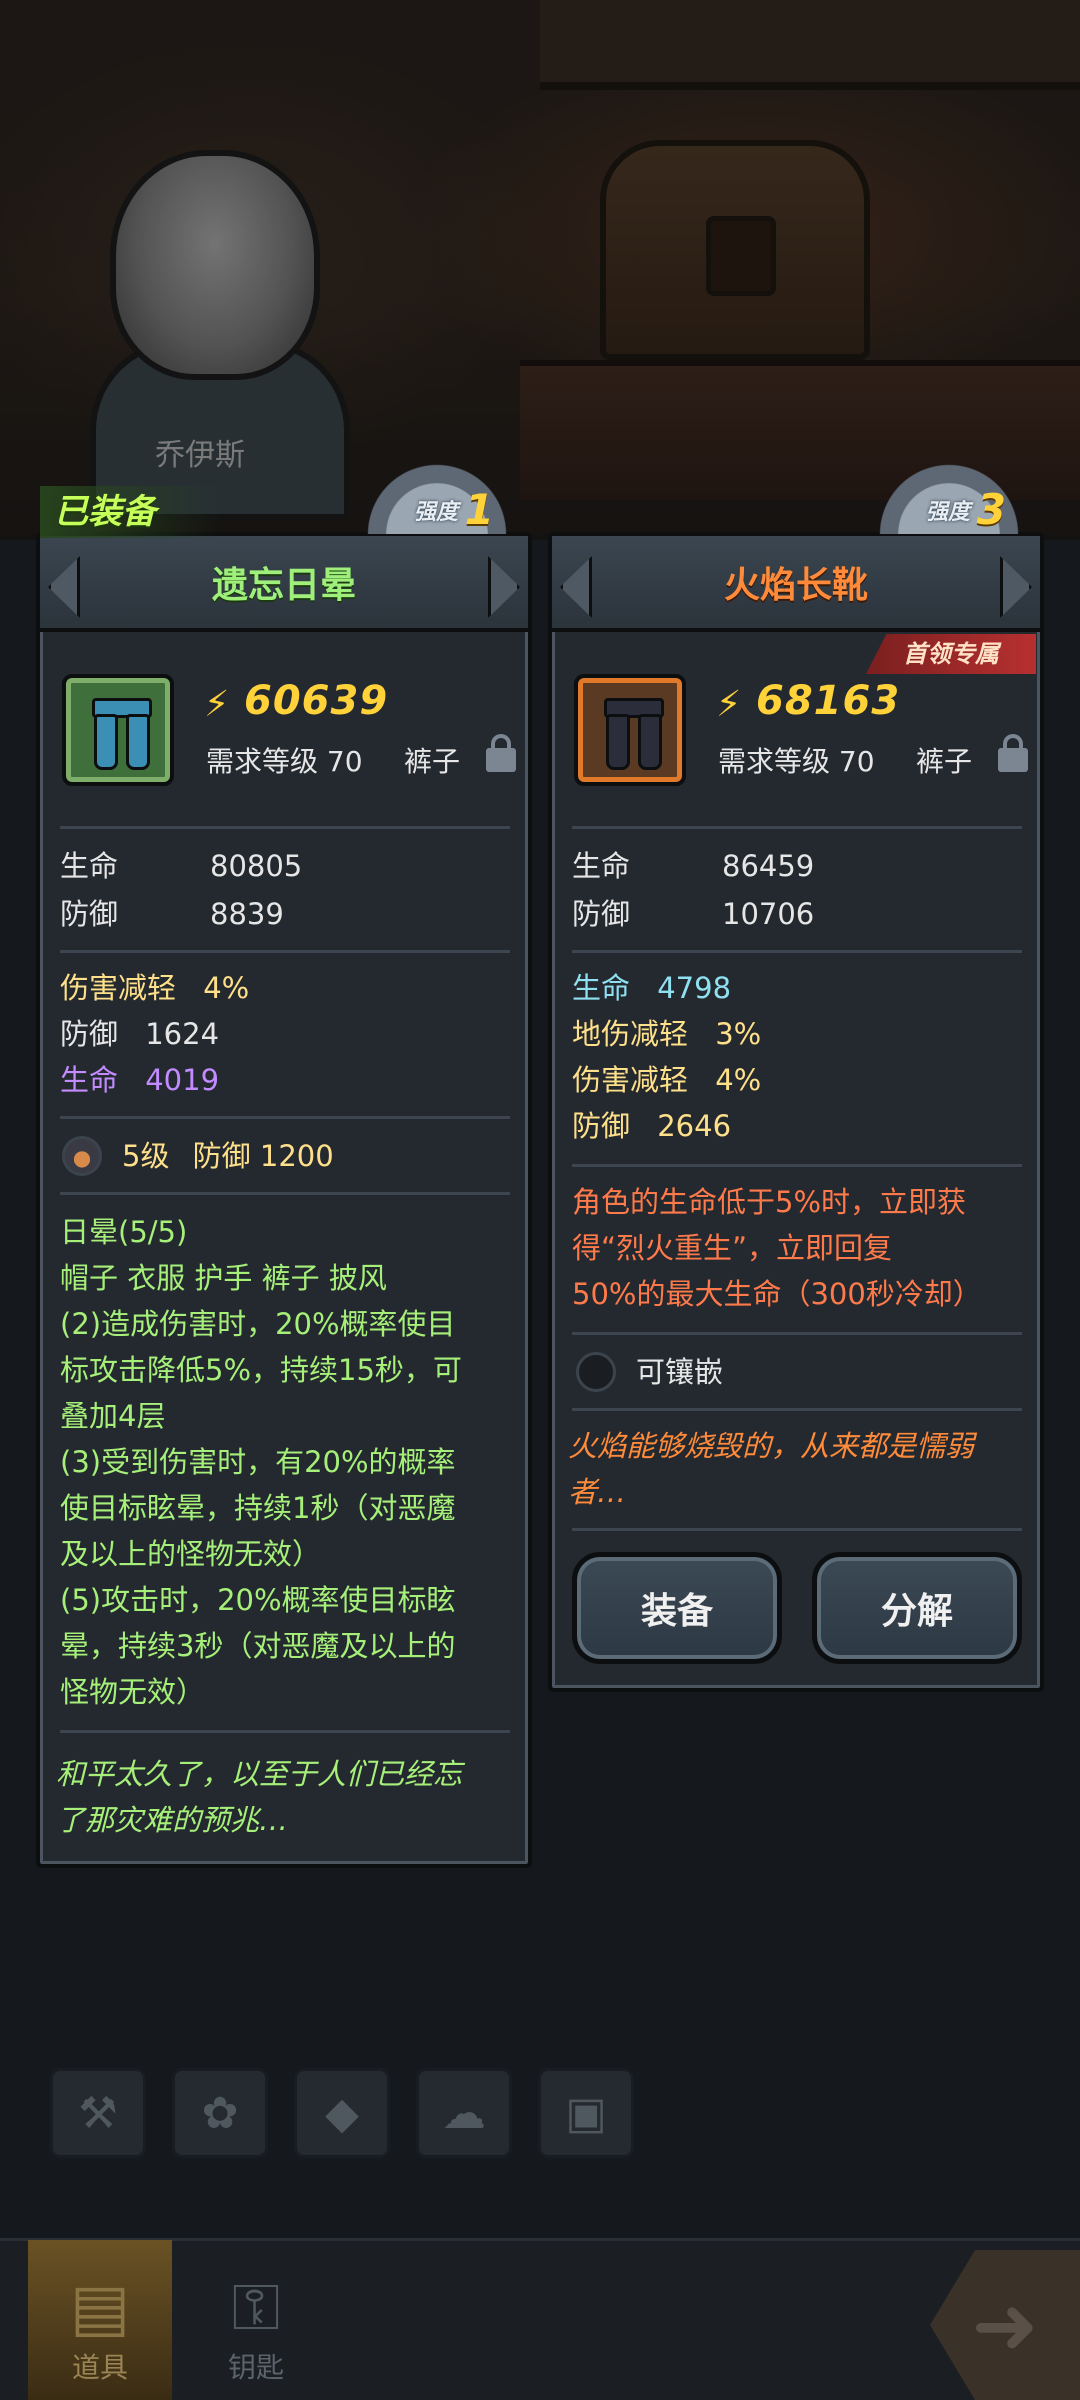 This screenshot has width=1080, height=2400. Describe the element at coordinates (258, 1508) in the screenshot. I see `set-line: 使目标眩晕，持续1秒（对恶魔` at that location.